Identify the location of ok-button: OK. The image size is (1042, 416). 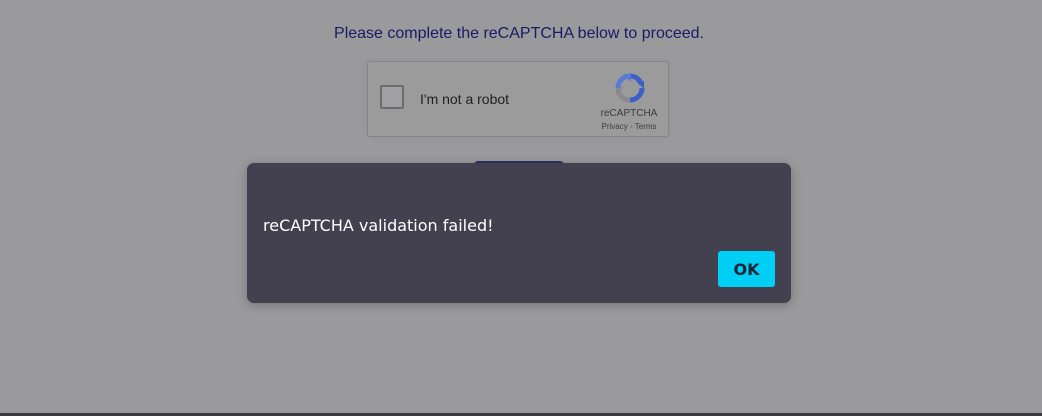
(746, 269).